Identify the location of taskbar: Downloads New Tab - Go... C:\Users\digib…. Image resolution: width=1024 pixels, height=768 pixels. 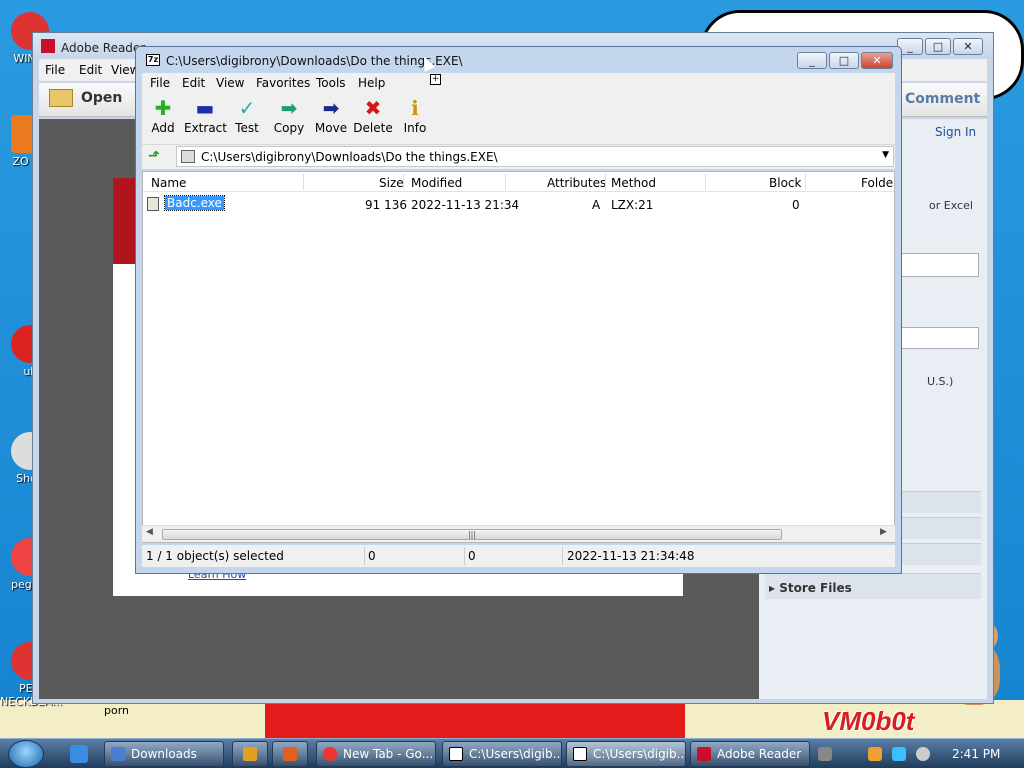
(512, 753).